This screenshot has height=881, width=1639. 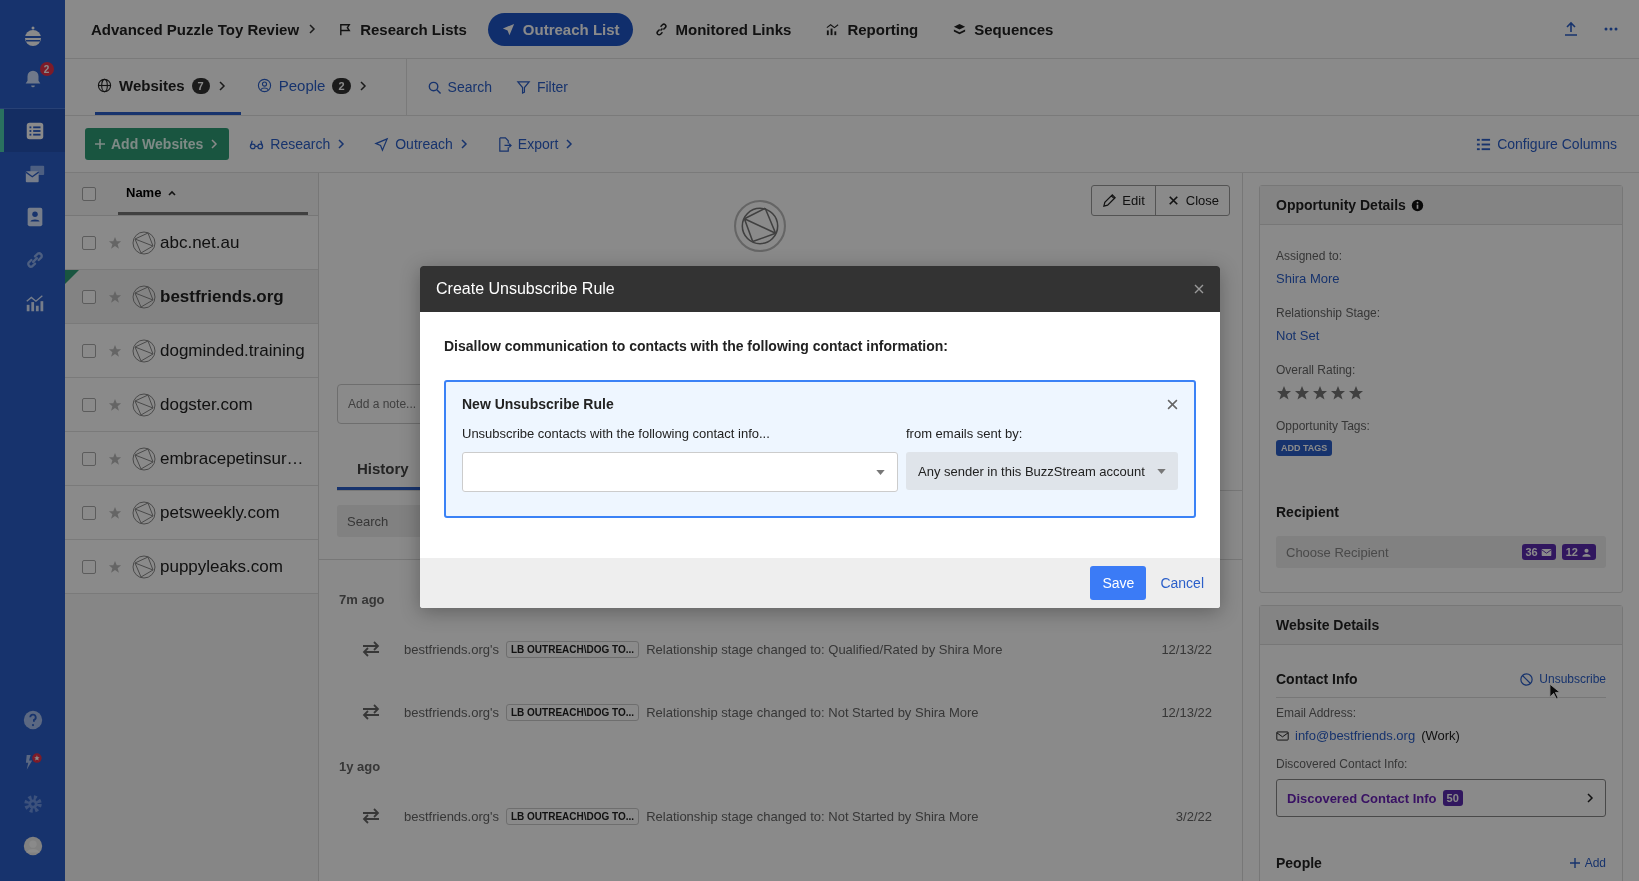 What do you see at coordinates (318, 87) in the screenshot?
I see `view-tab: People 2` at bounding box center [318, 87].